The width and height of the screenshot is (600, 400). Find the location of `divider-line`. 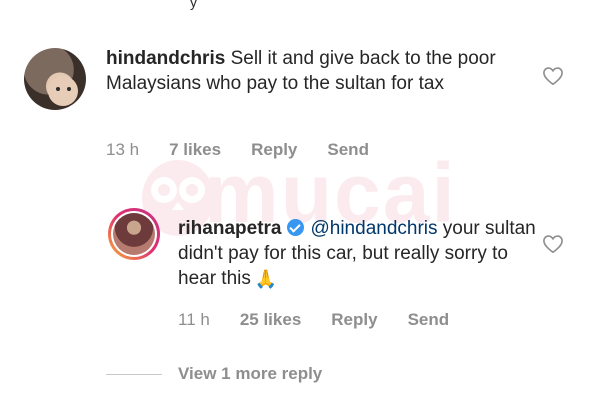

divider-line is located at coordinates (134, 374).